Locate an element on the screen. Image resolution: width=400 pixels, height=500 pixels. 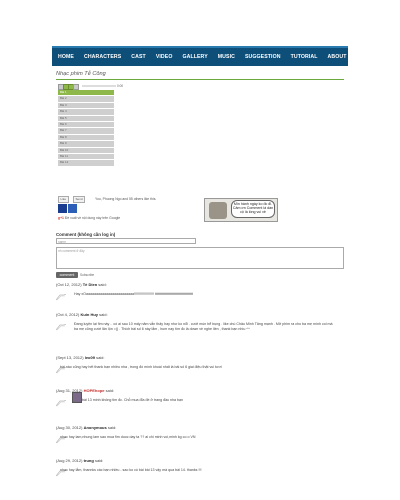
nav-suggestion: SUGGESTION is located at coordinates (263, 57).